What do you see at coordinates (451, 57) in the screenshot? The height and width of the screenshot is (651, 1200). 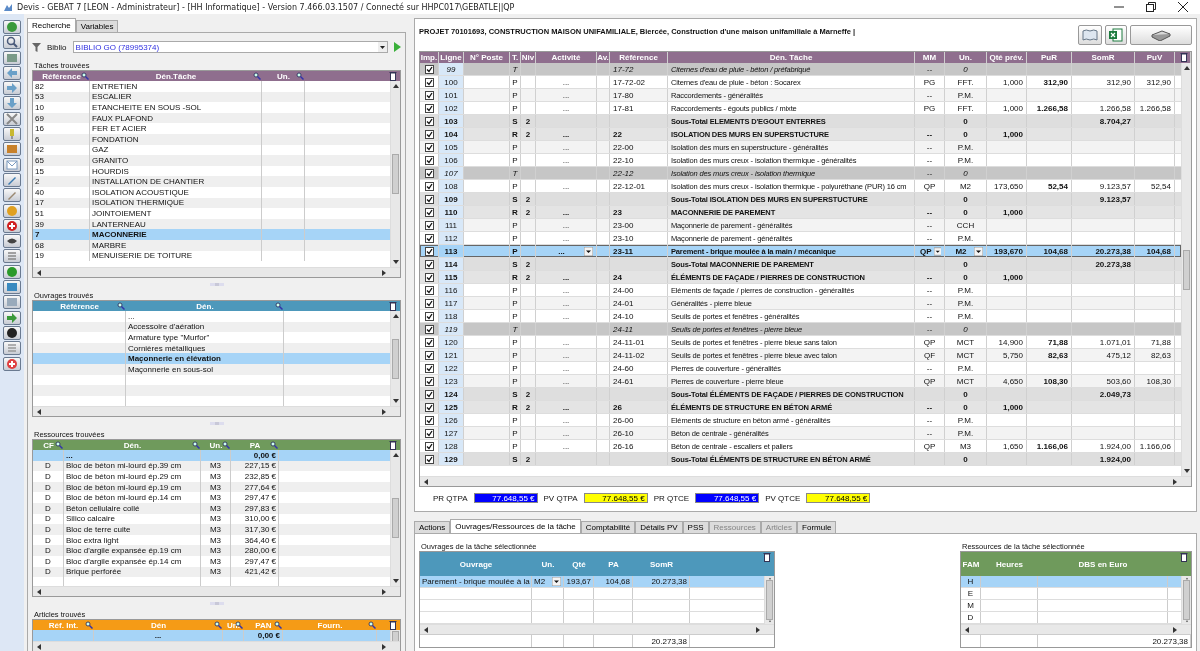 I see `column-header: Ligne` at bounding box center [451, 57].